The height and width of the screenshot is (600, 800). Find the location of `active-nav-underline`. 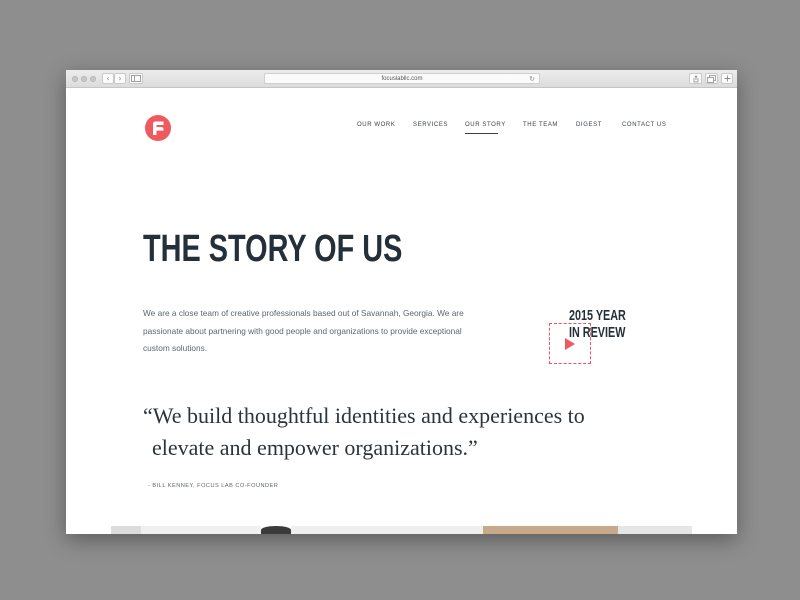

active-nav-underline is located at coordinates (481, 133).